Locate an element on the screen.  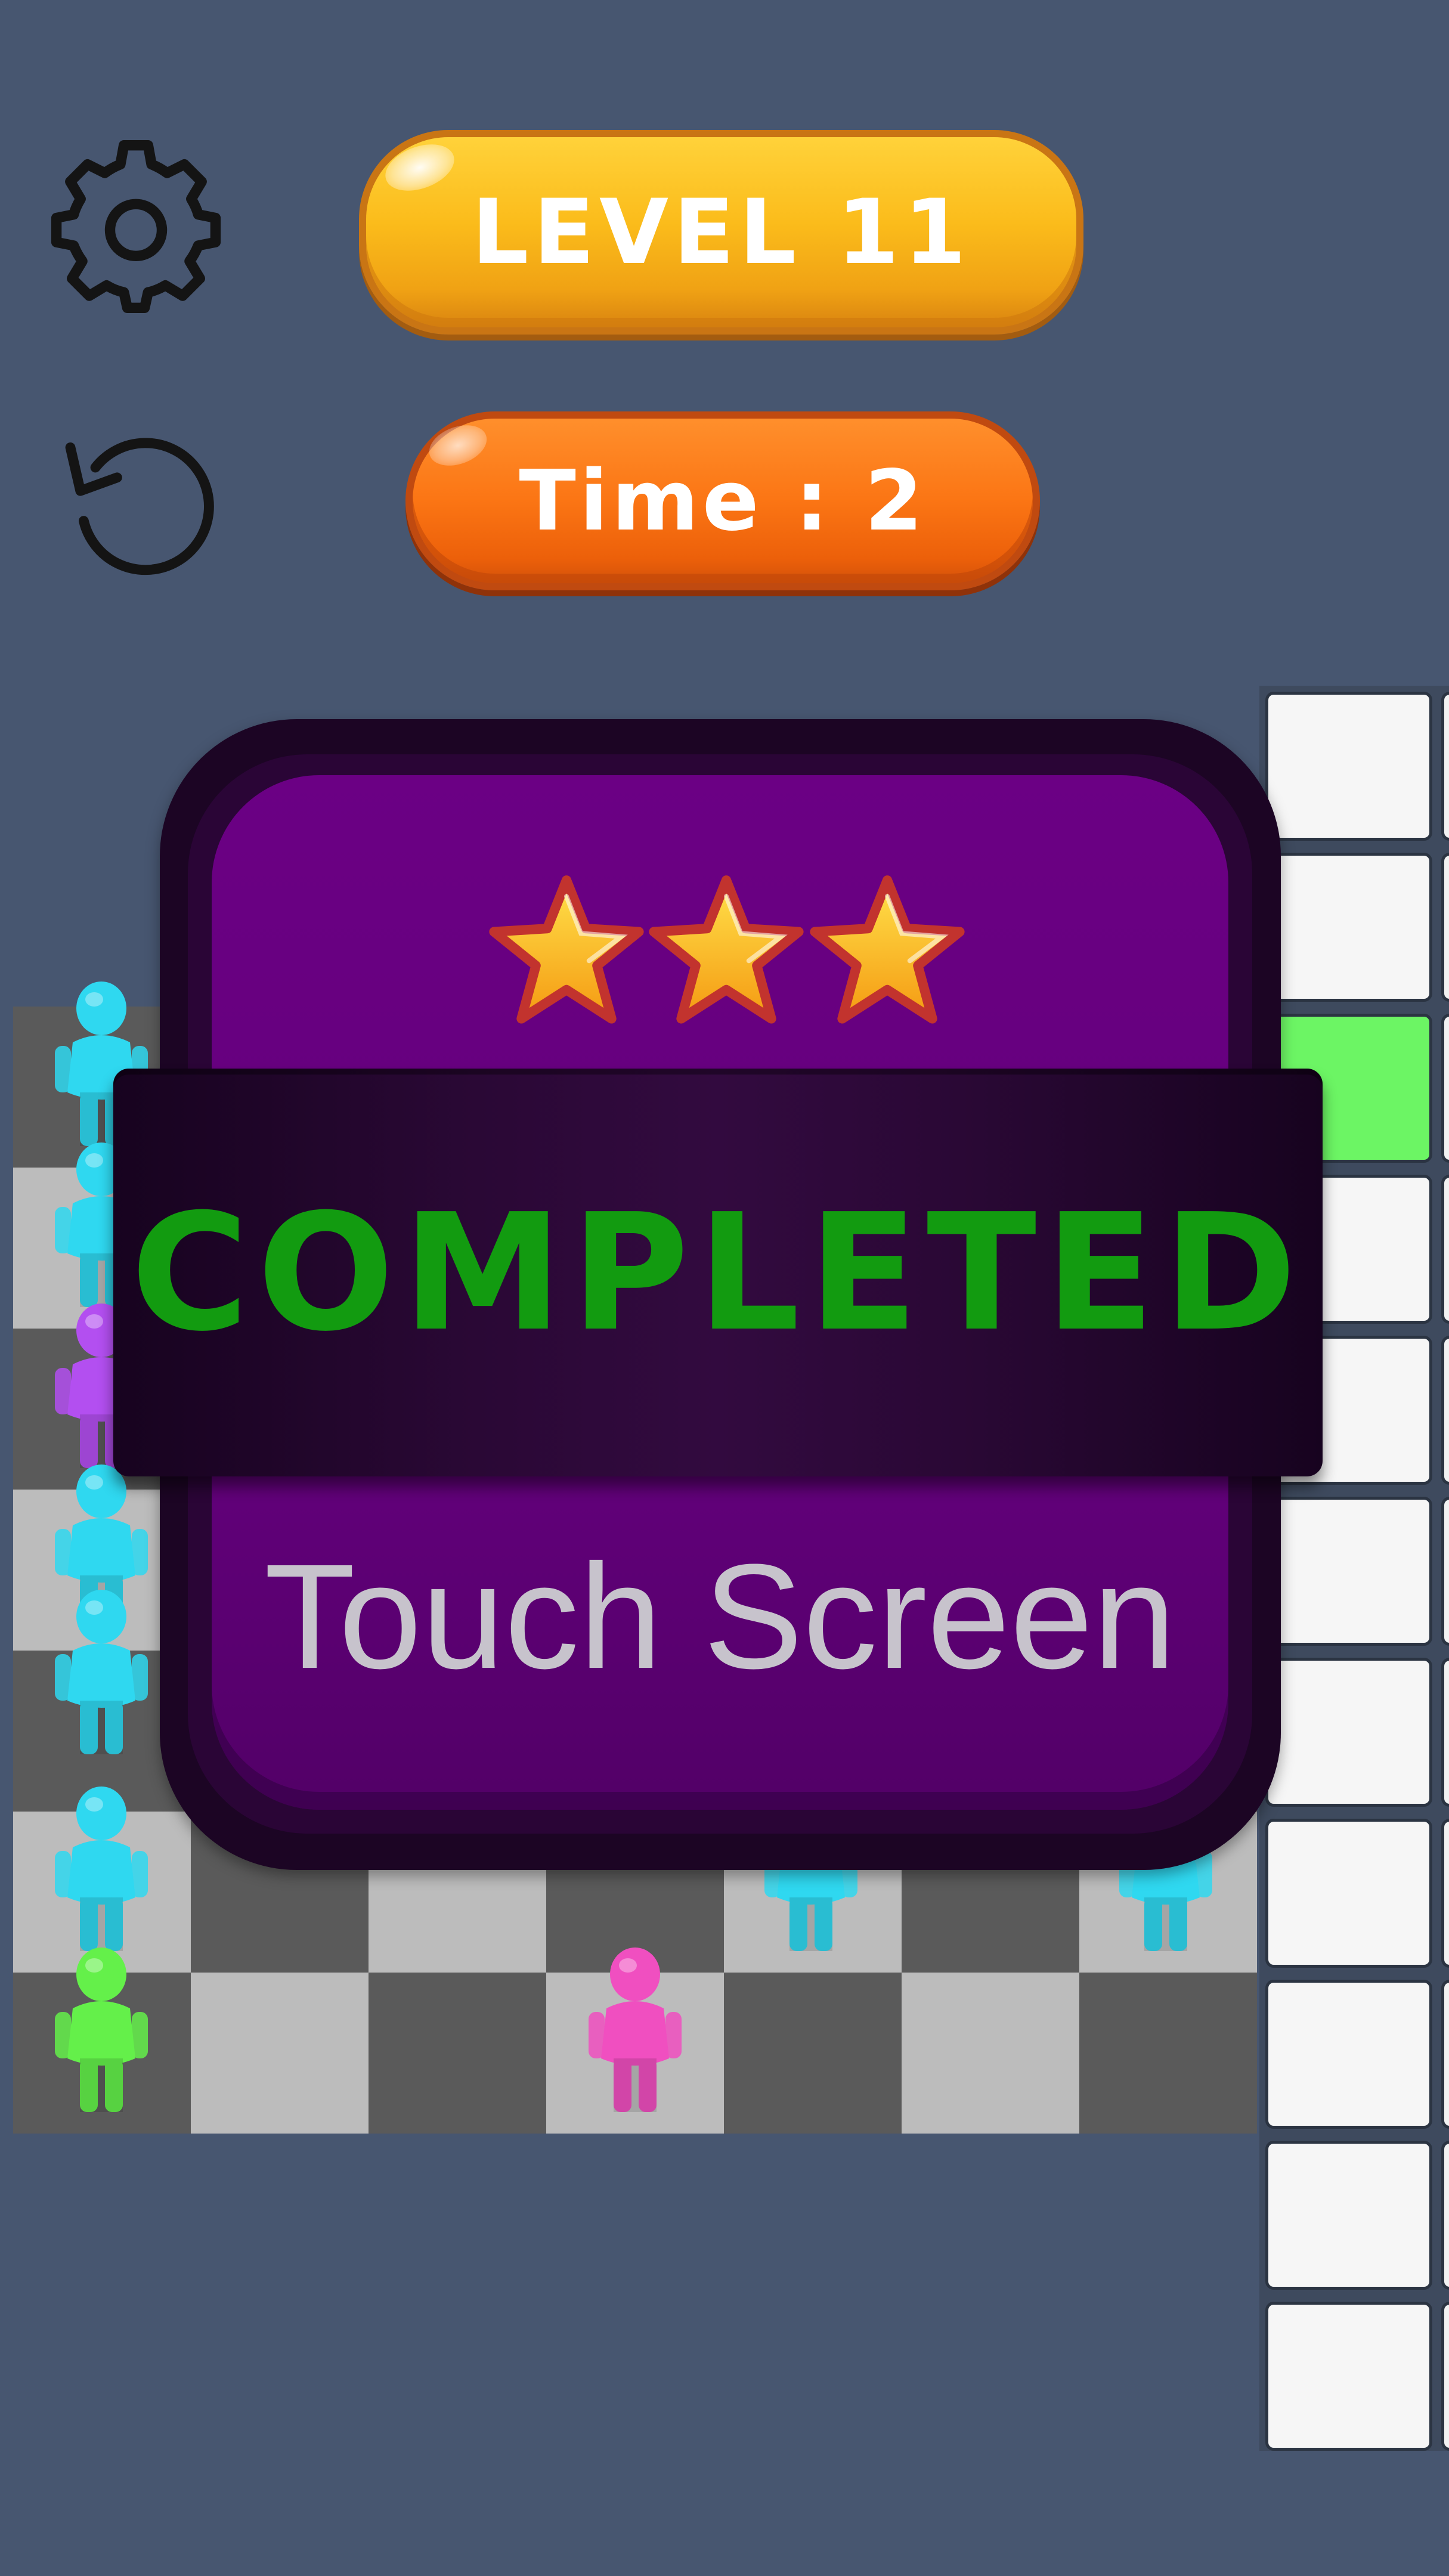
gear-icon is located at coordinates (136, 226).